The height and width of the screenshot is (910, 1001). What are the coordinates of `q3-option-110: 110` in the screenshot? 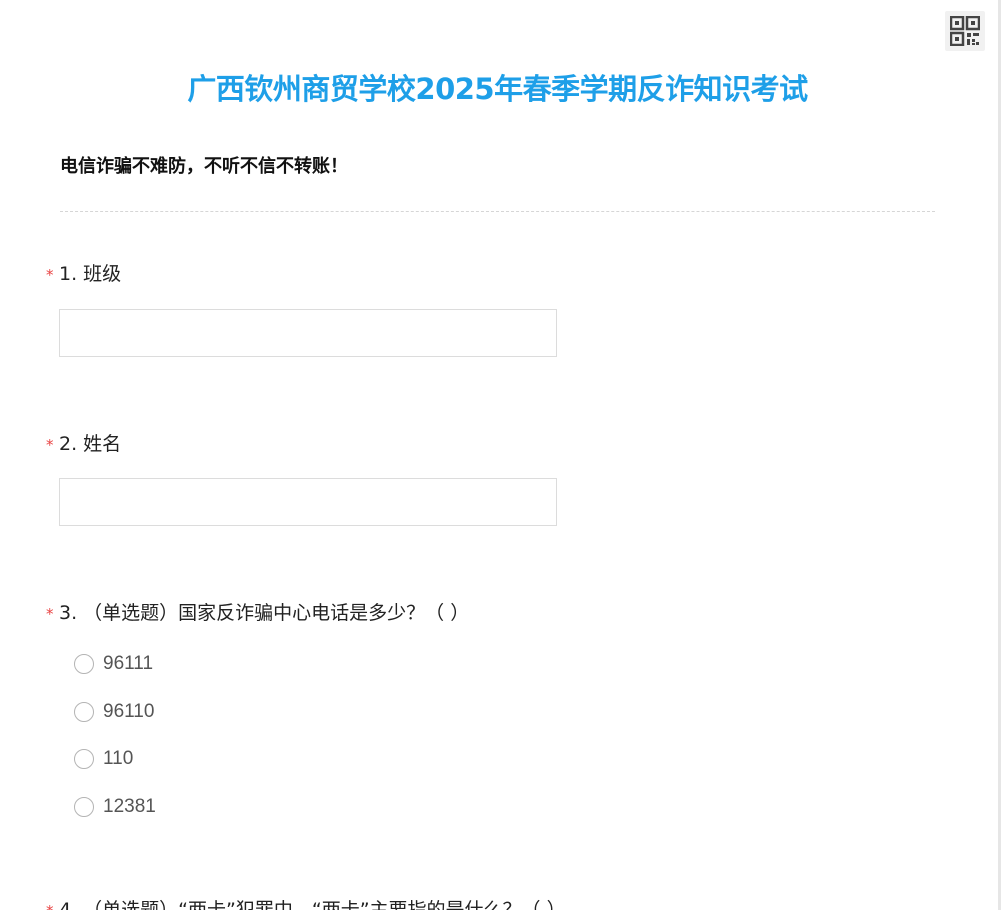 It's located at (103, 759).